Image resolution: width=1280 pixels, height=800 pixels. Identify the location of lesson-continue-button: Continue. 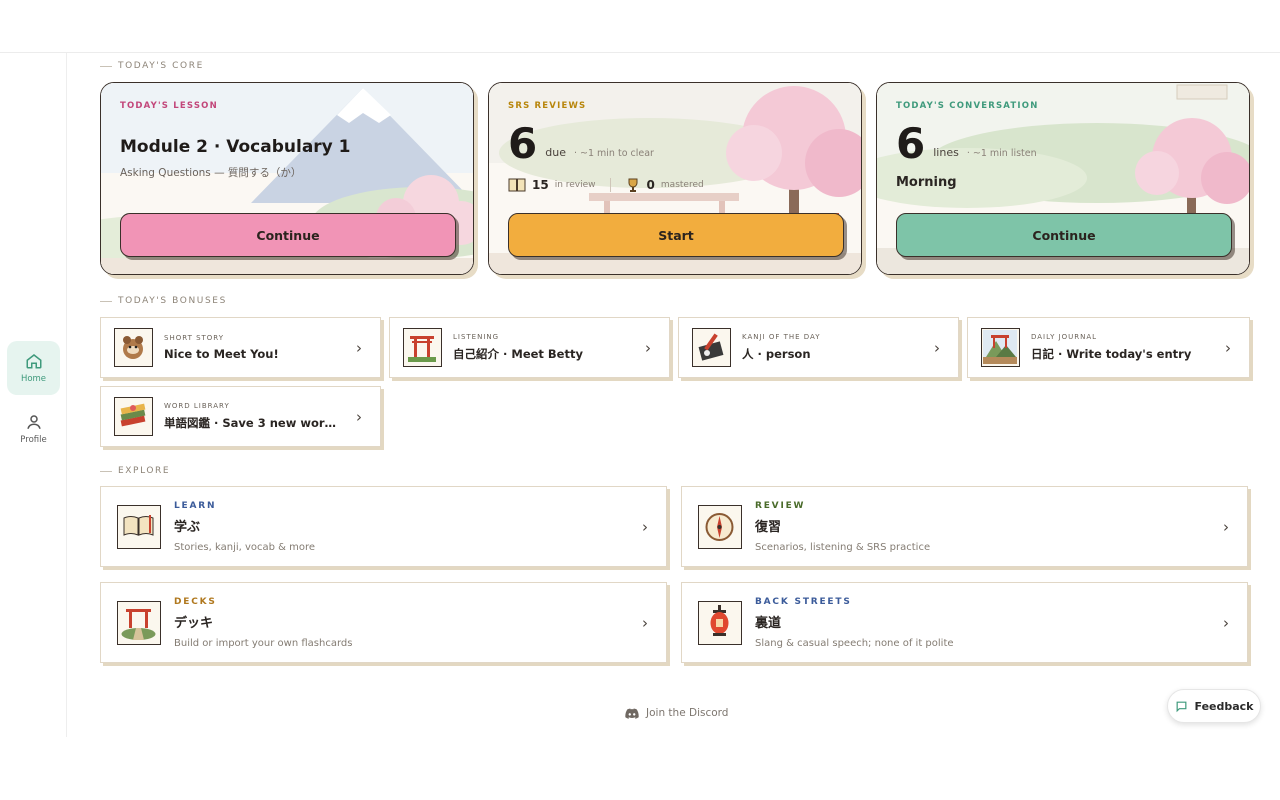
(288, 235).